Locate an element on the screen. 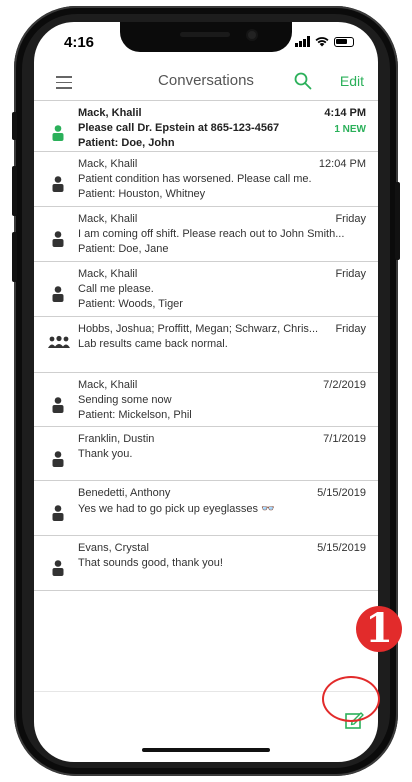 This screenshot has height=782, width=412. signal-icon is located at coordinates (302, 41).